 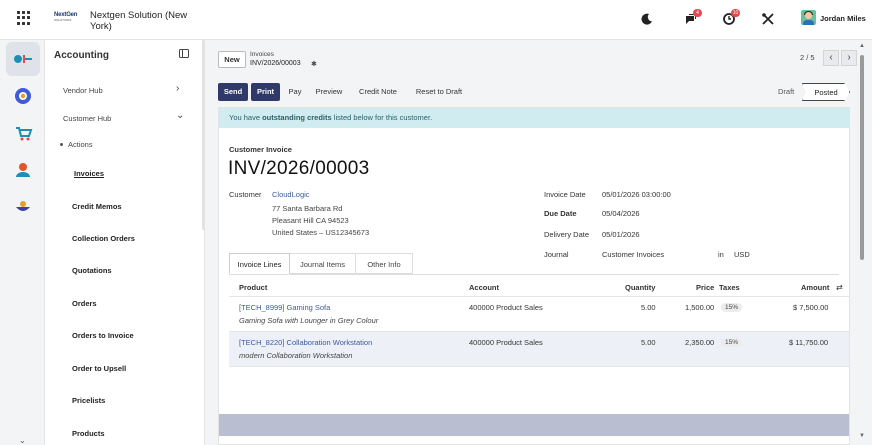 I want to click on user-name: Jordan Miles, so click(x=843, y=18).